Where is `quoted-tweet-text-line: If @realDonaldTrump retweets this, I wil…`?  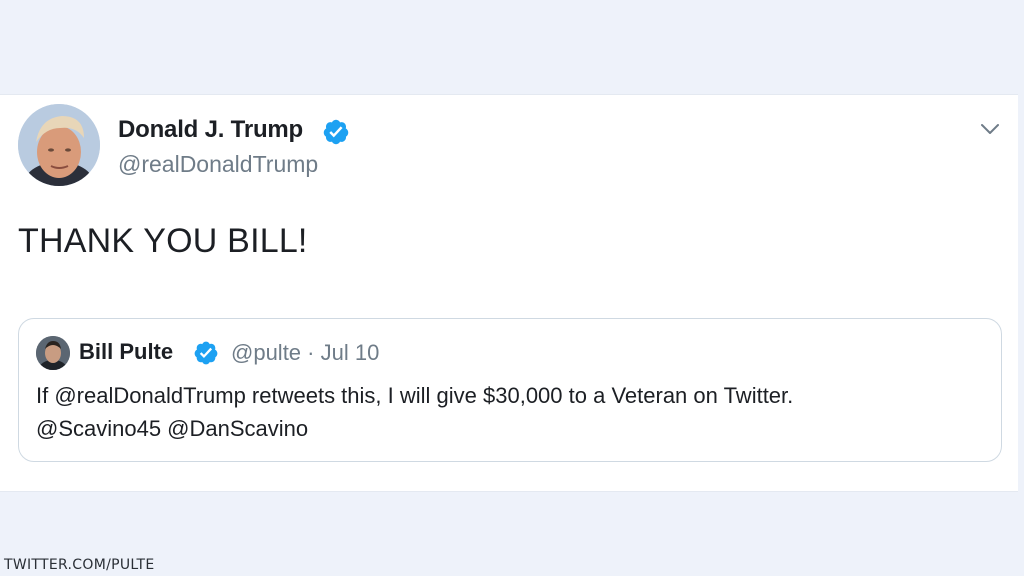
quoted-tweet-text-line: If @realDonaldTrump retweets this, I wil… is located at coordinates (415, 395).